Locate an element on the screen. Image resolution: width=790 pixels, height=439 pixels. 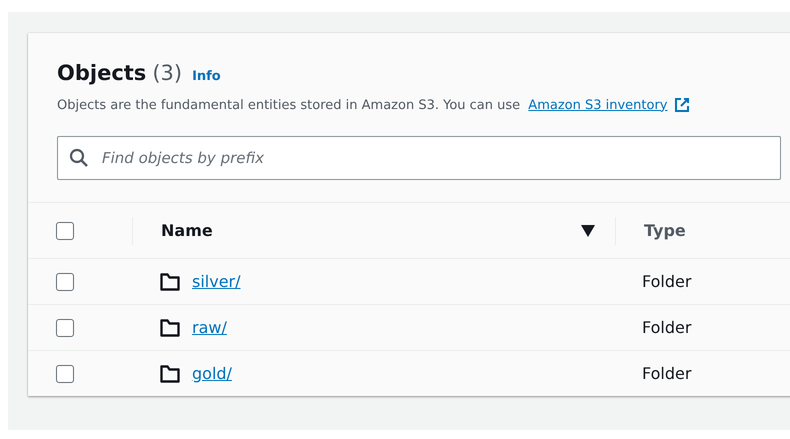
select-all-checkbox is located at coordinates (65, 231).